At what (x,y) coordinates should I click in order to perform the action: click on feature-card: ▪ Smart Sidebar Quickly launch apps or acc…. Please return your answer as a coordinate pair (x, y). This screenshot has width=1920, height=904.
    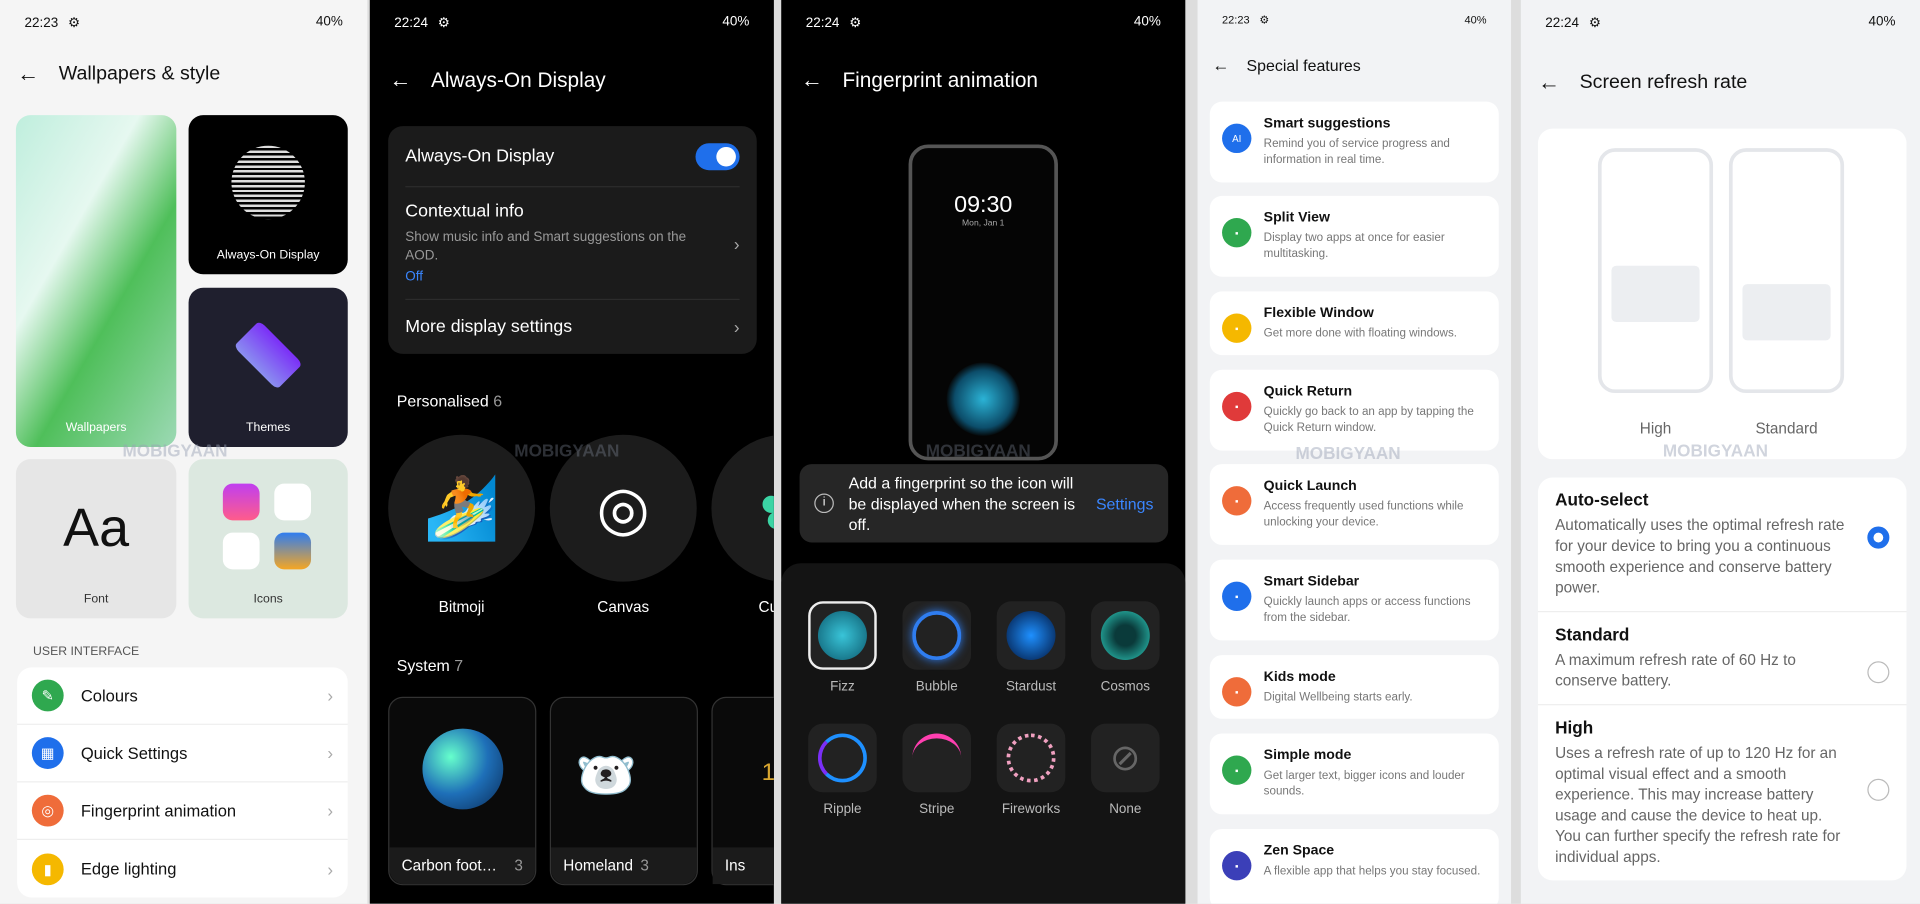
    Looking at the image, I should click on (1354, 600).